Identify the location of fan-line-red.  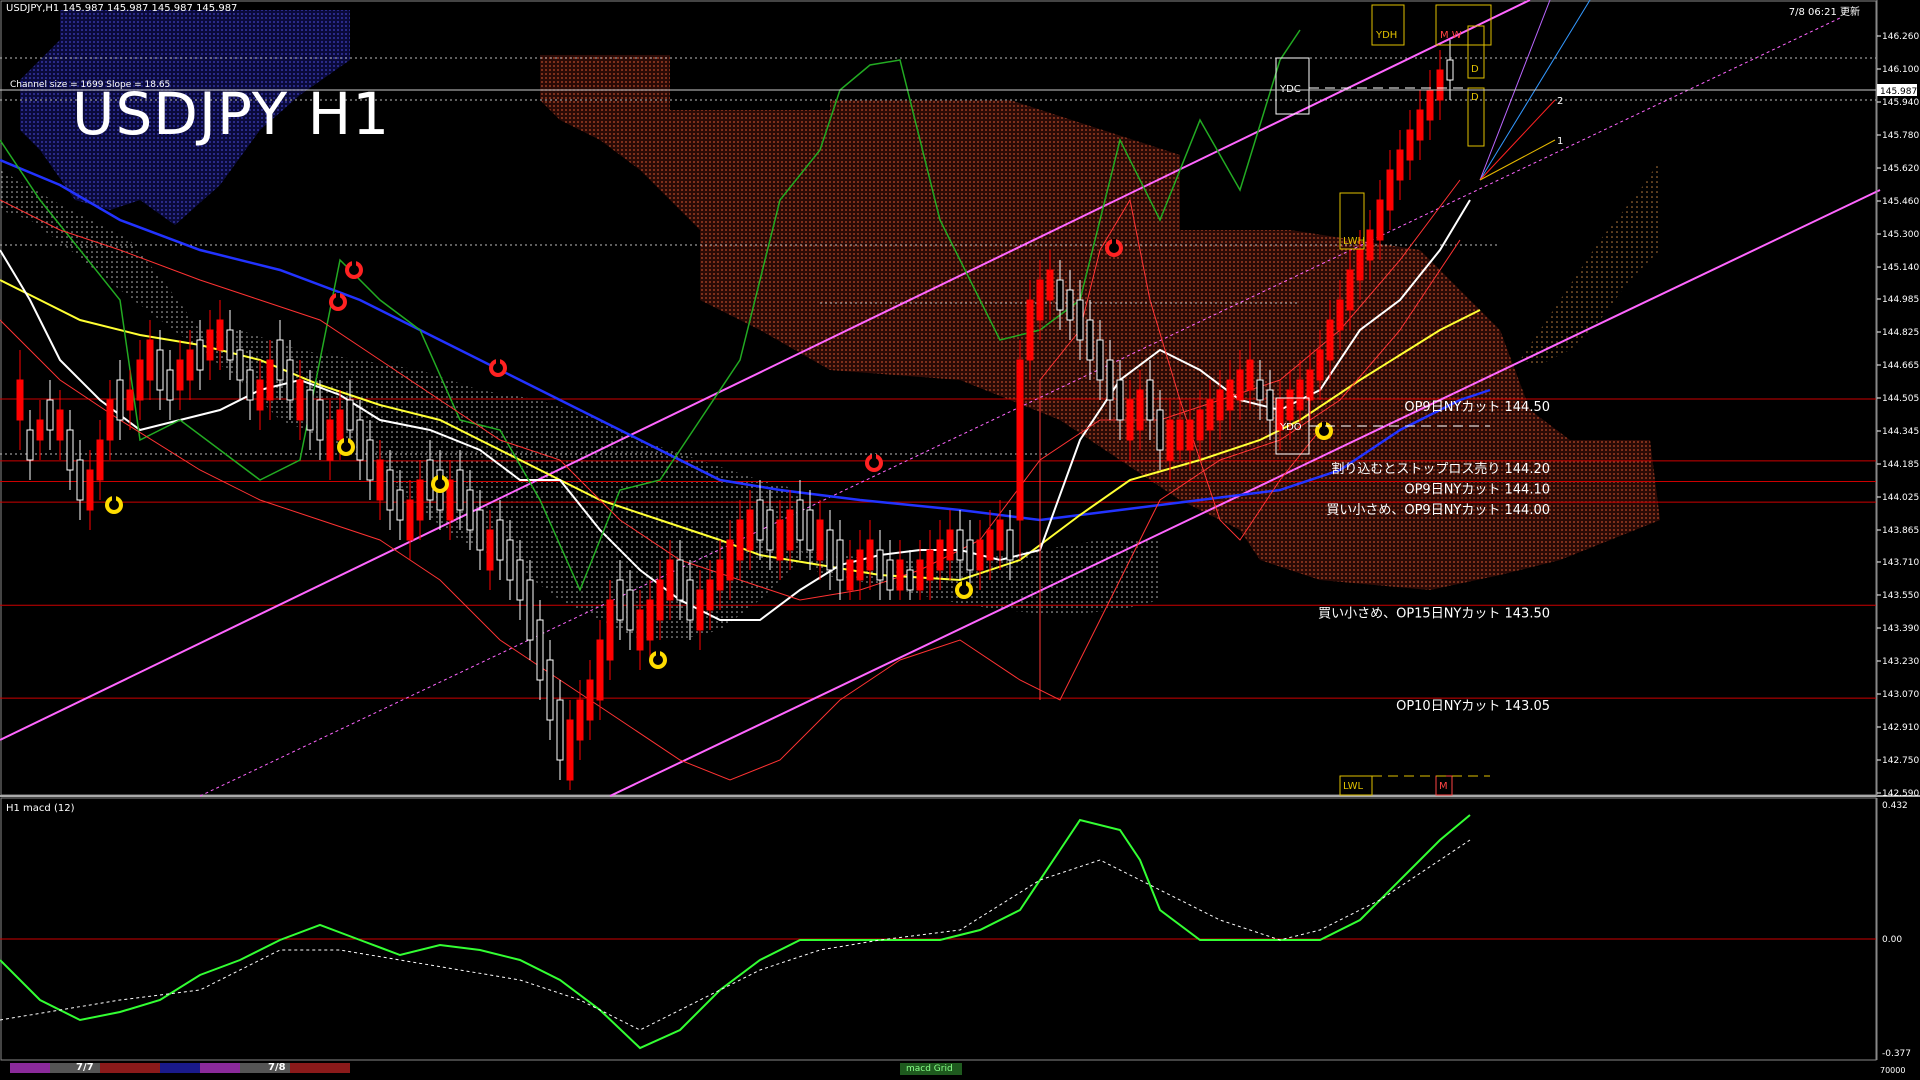
(1517, 140).